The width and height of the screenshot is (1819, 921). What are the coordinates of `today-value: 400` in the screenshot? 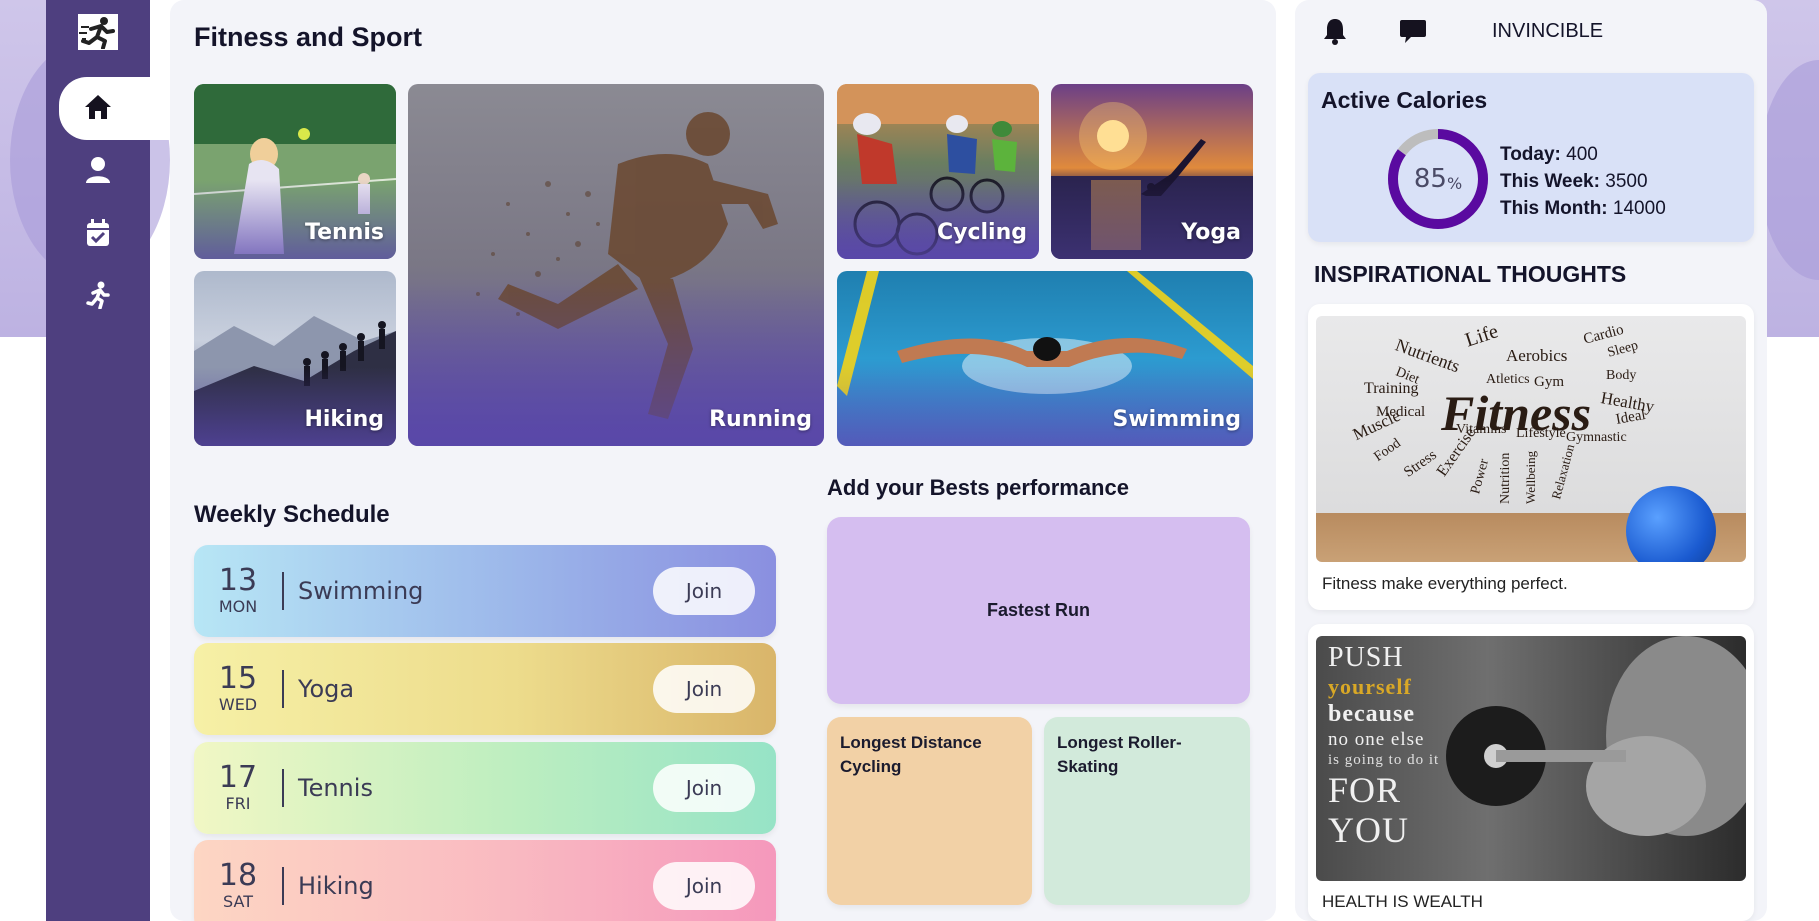 It's located at (1582, 154).